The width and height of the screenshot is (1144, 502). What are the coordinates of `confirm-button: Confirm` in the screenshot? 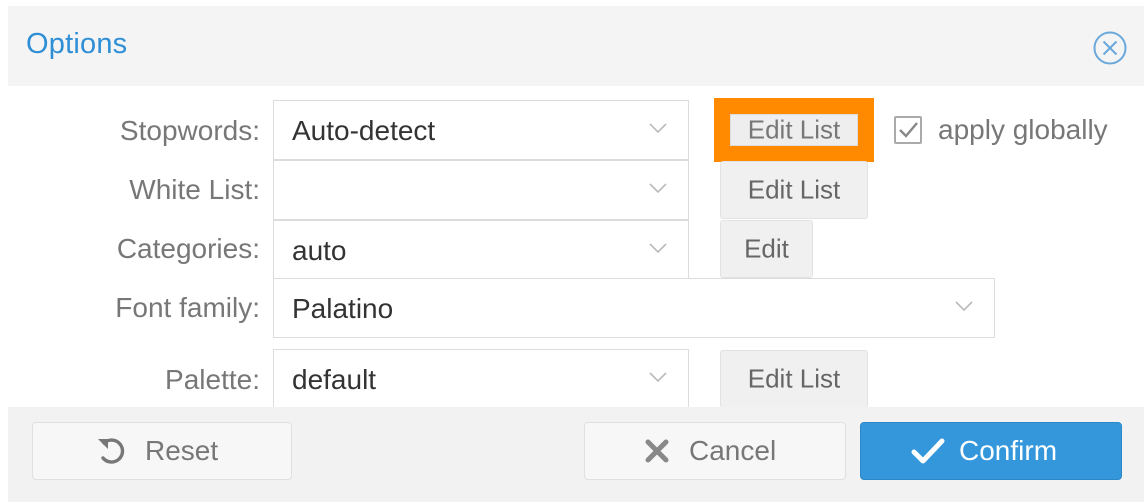 It's located at (991, 451).